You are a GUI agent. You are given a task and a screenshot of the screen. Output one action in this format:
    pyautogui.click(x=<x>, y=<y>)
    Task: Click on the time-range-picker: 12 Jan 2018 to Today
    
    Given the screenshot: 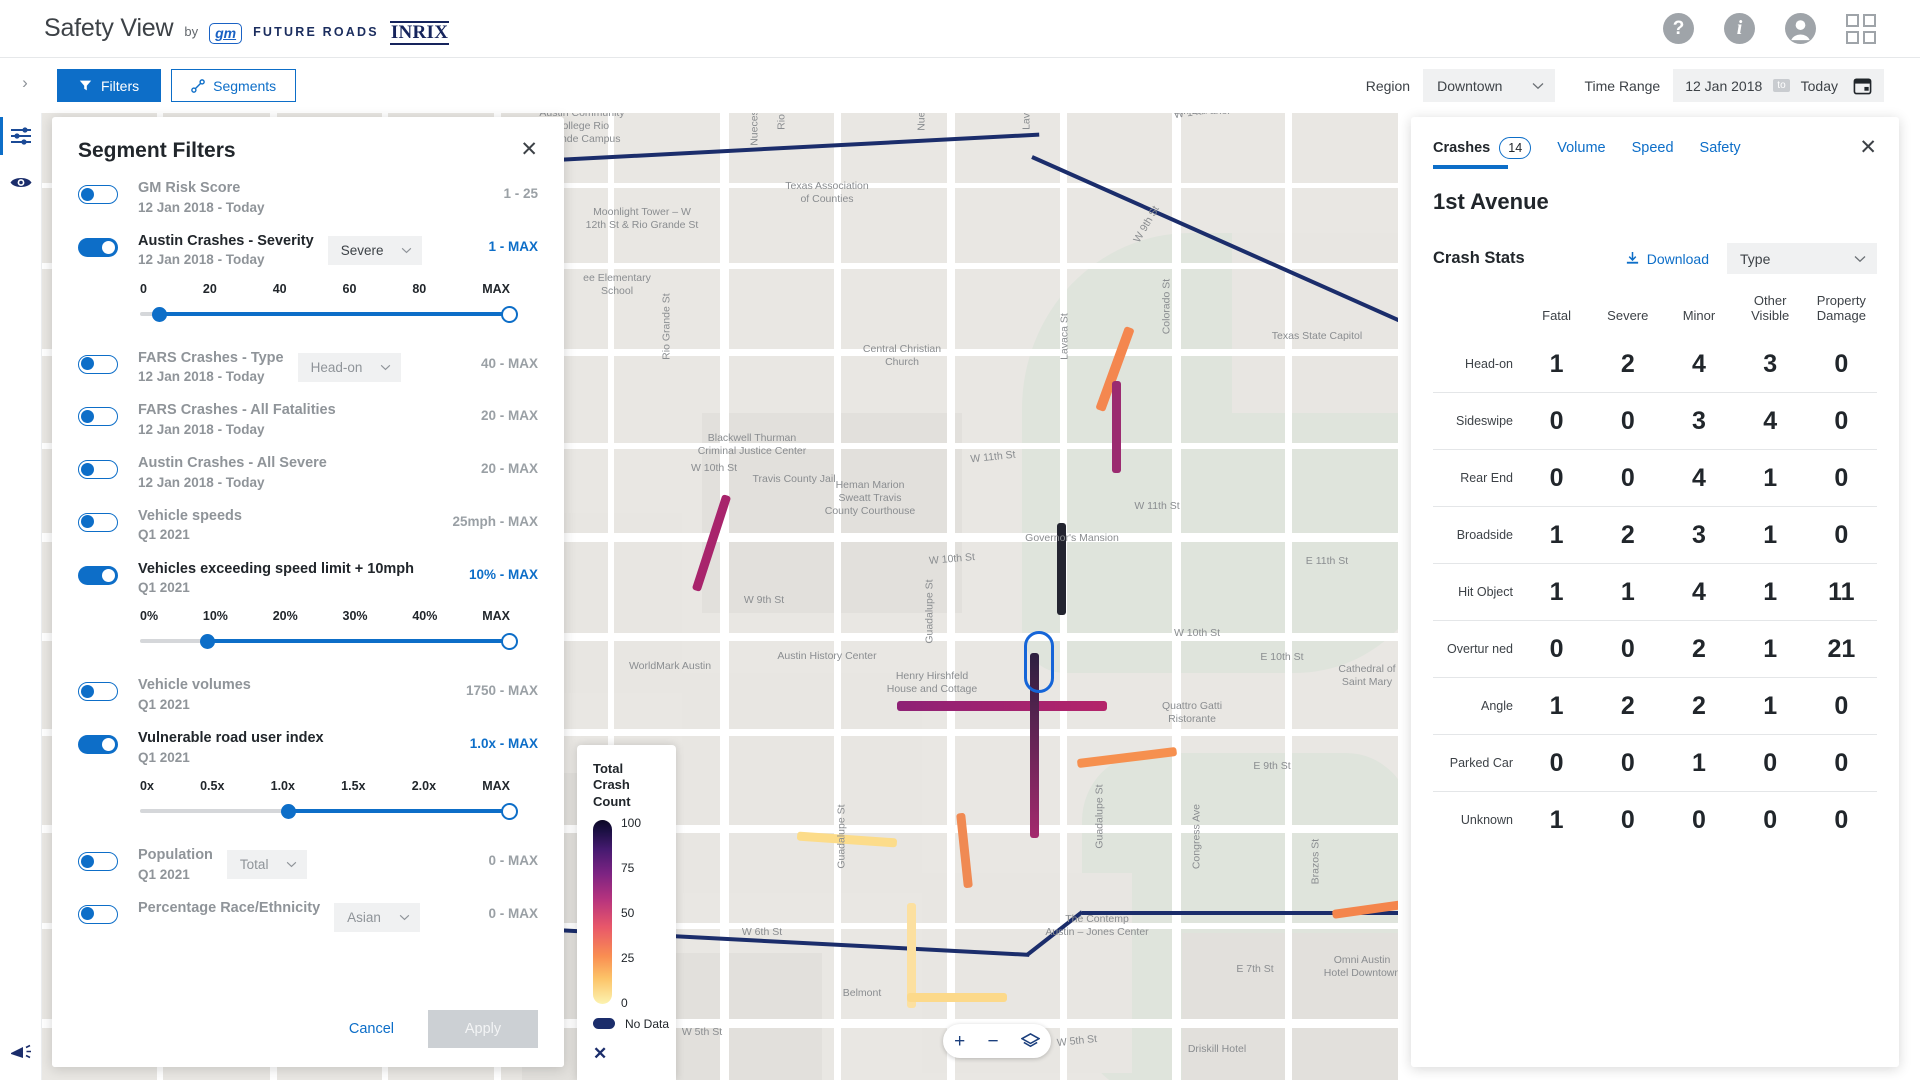 What is the action you would take?
    pyautogui.click(x=1778, y=85)
    